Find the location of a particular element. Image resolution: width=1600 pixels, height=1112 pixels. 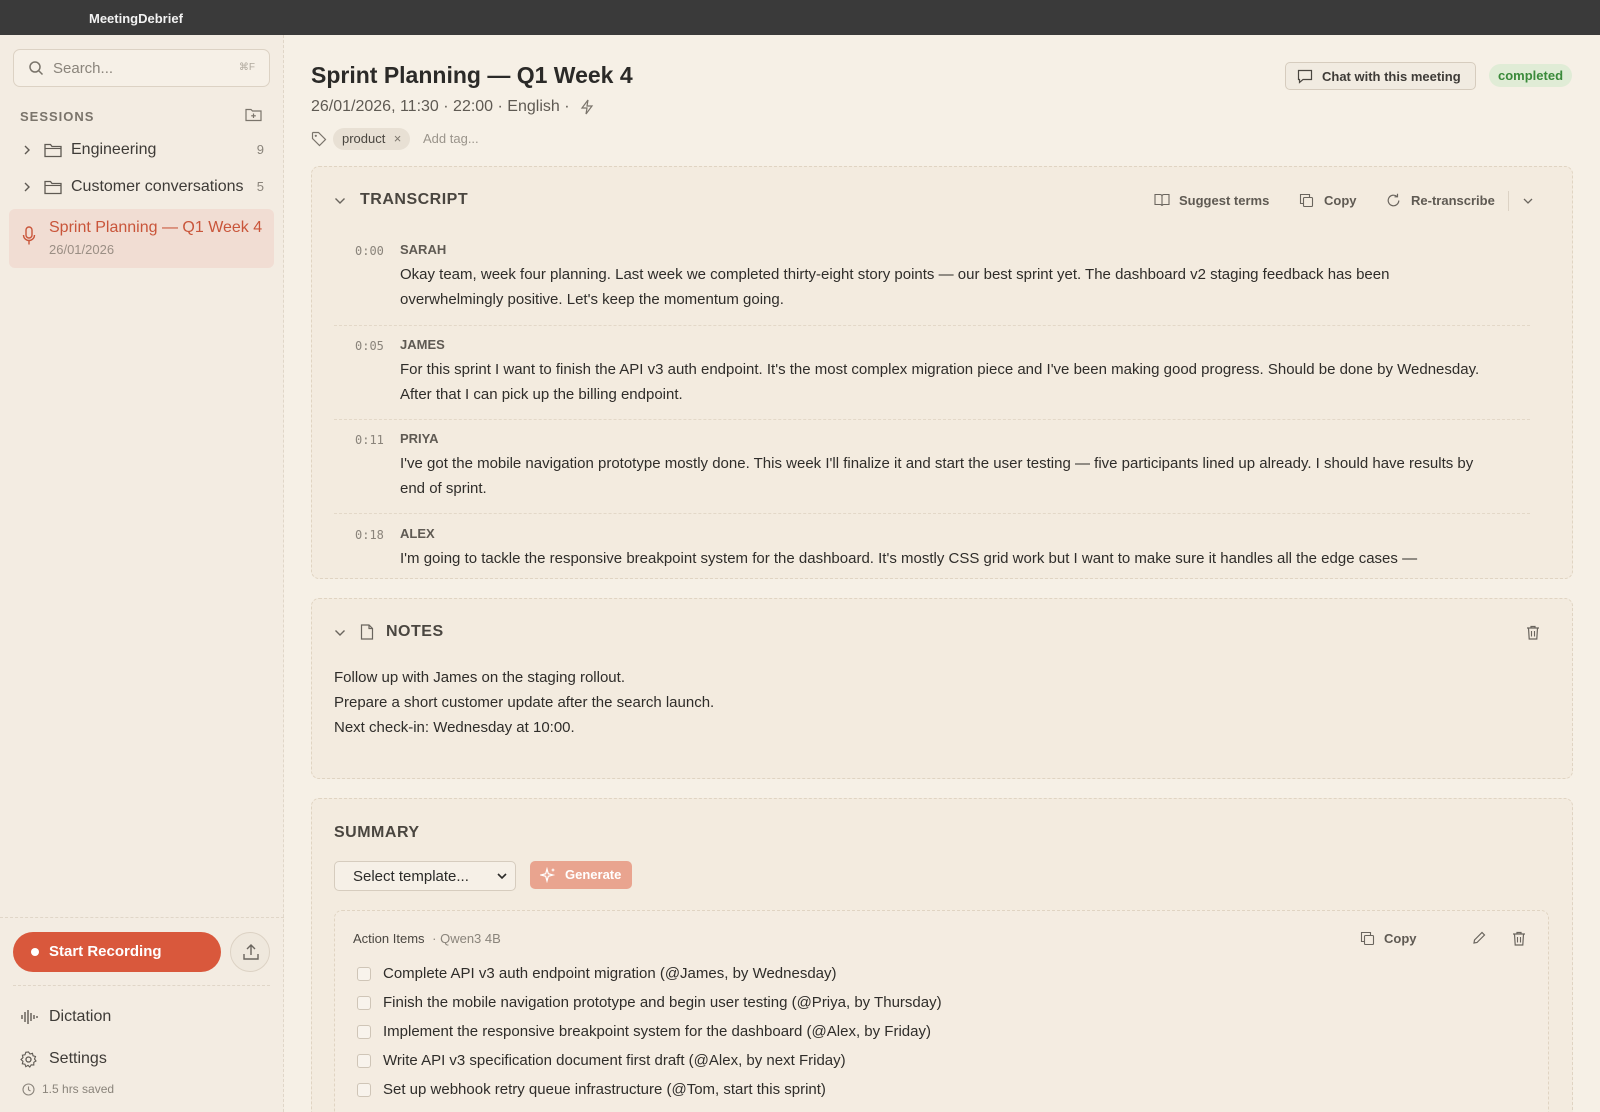

tag-chip: product × is located at coordinates (372, 139).